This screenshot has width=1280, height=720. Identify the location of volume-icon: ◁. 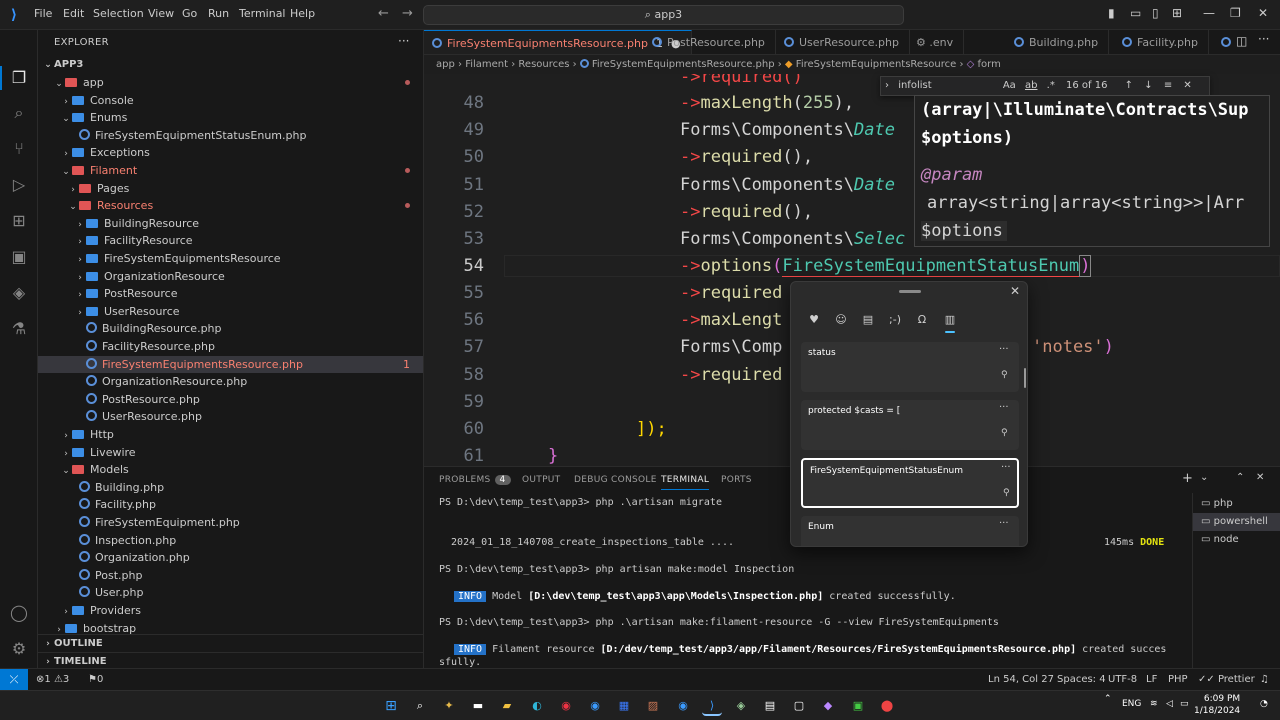
(1169, 704).